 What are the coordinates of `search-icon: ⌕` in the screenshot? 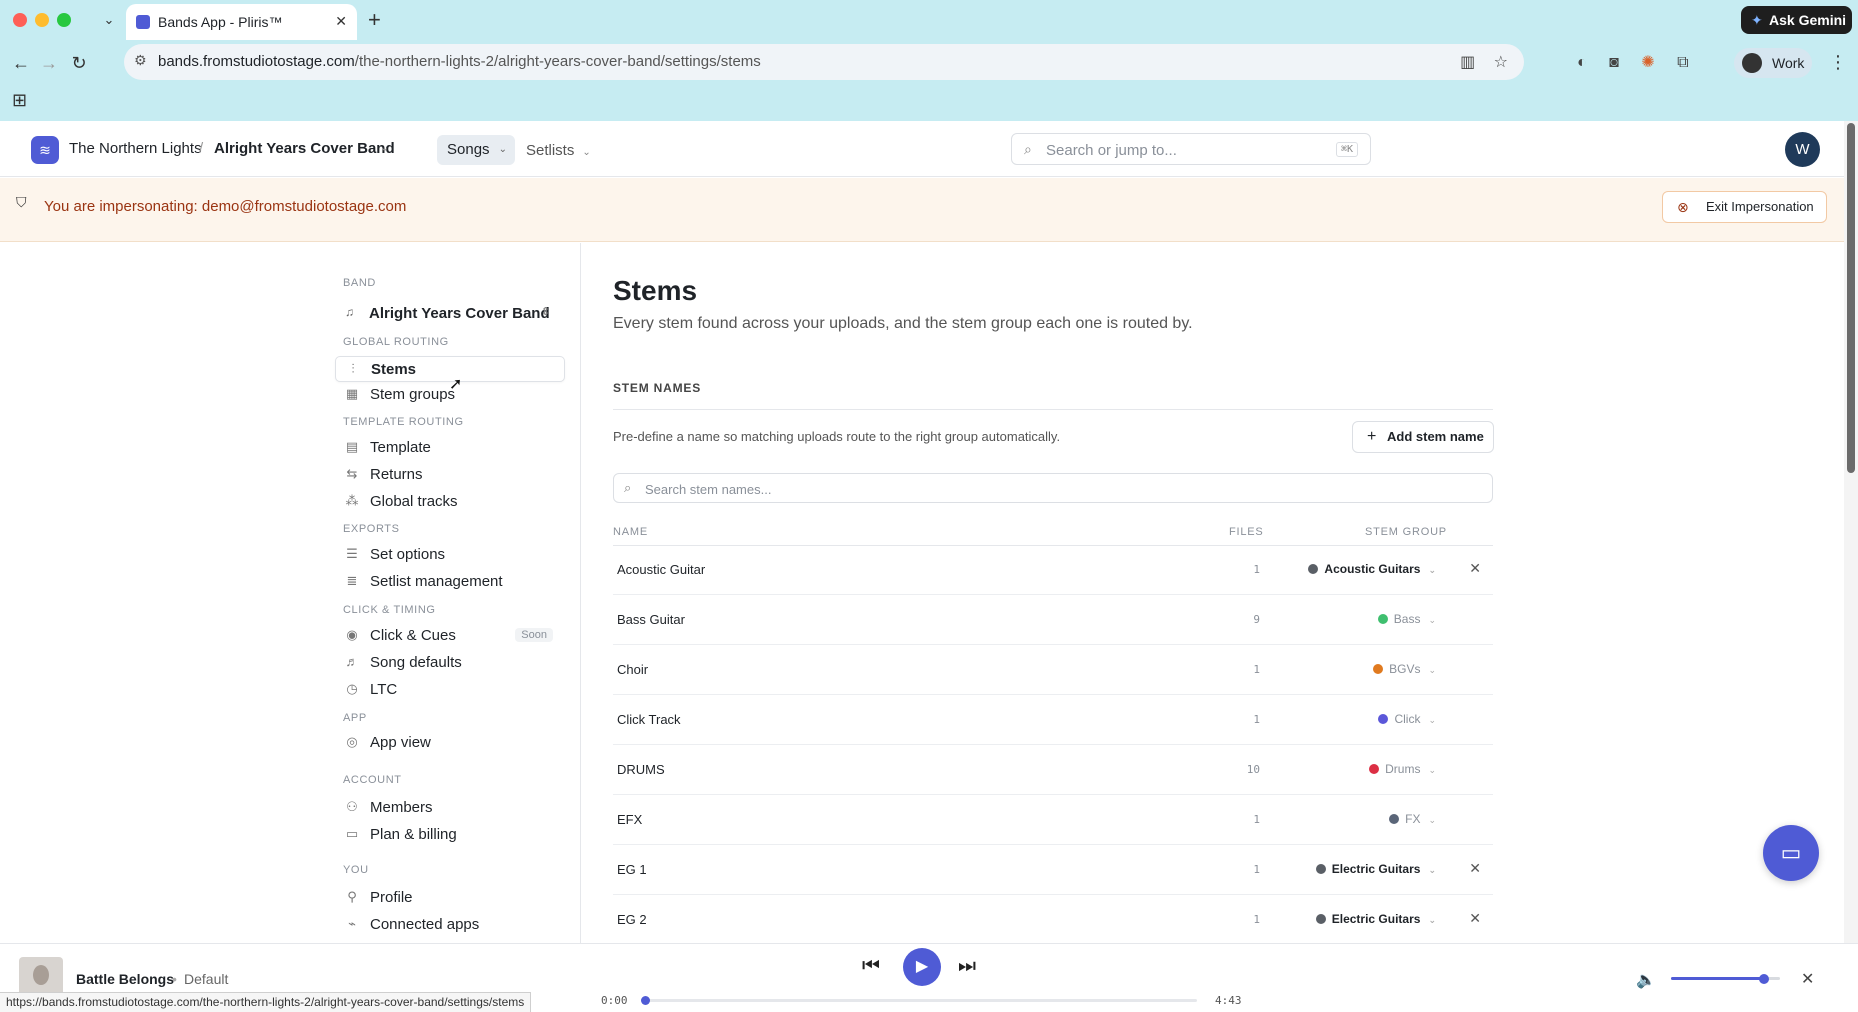 It's located at (1028, 149).